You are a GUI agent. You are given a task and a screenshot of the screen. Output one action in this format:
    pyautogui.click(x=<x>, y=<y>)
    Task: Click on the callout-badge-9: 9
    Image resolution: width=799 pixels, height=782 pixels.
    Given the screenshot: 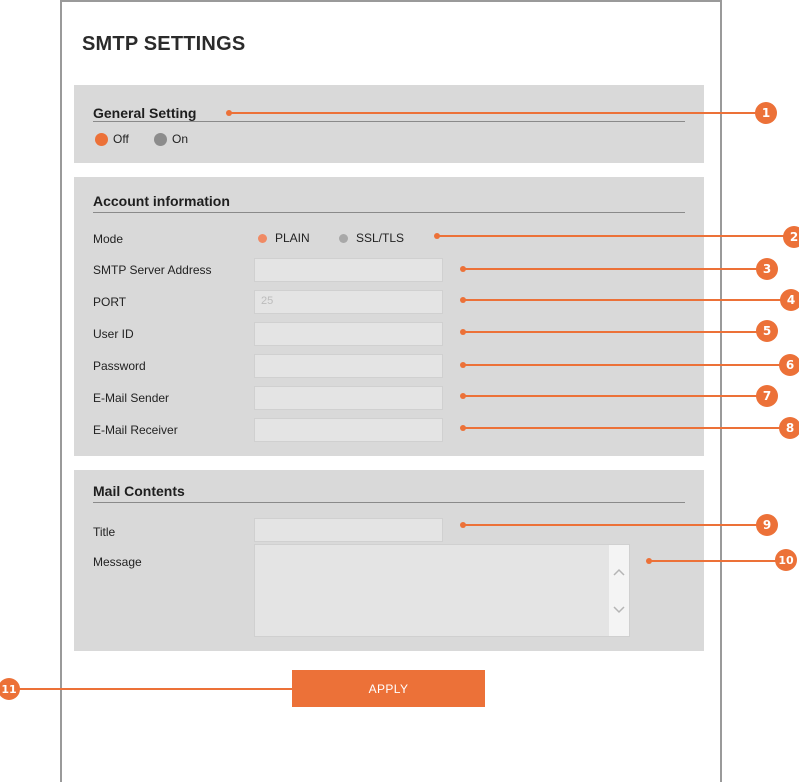 What is the action you would take?
    pyautogui.click(x=767, y=525)
    